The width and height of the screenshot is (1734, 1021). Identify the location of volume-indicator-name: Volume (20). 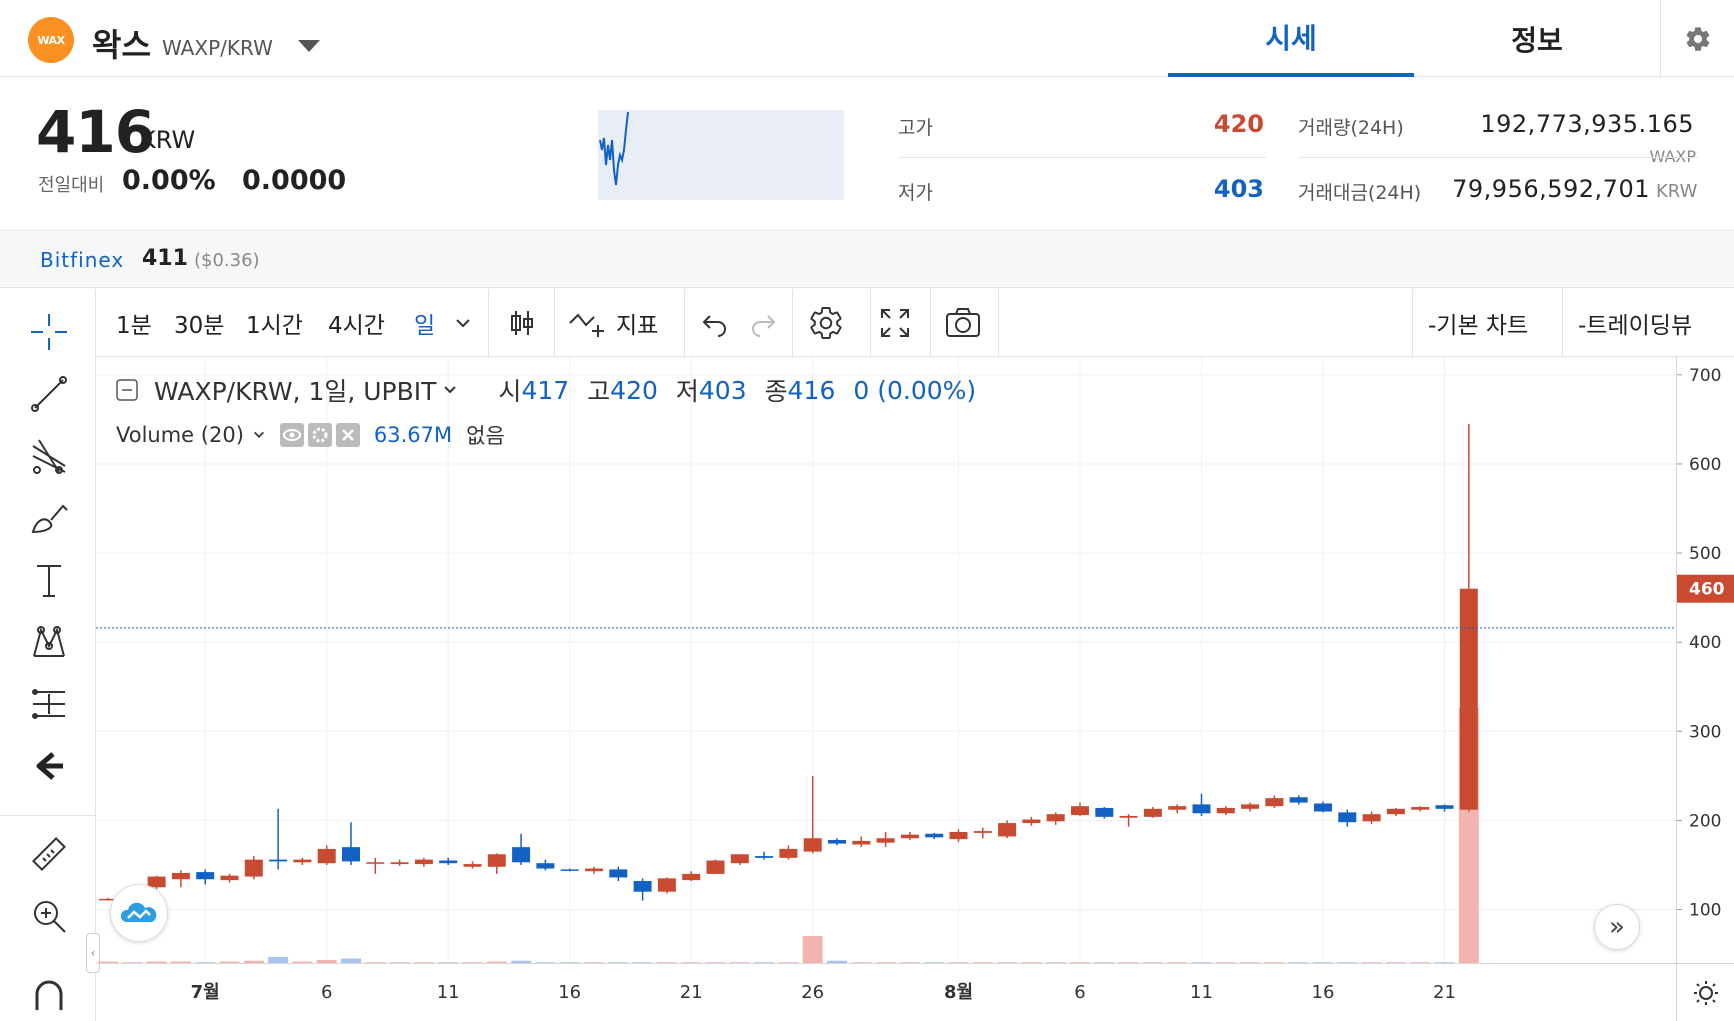
(180, 435).